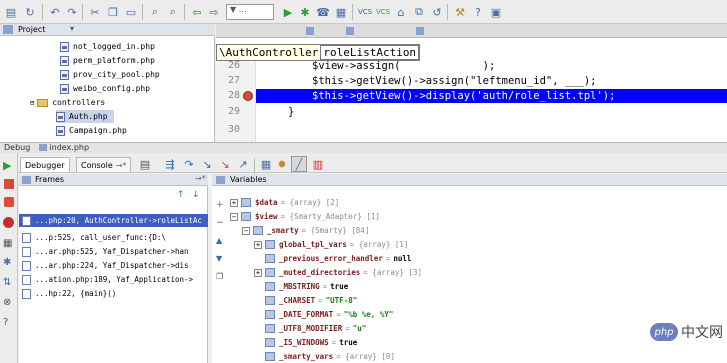  Describe the element at coordinates (288, 12) in the screenshot. I see `run-icon: ▶` at that location.